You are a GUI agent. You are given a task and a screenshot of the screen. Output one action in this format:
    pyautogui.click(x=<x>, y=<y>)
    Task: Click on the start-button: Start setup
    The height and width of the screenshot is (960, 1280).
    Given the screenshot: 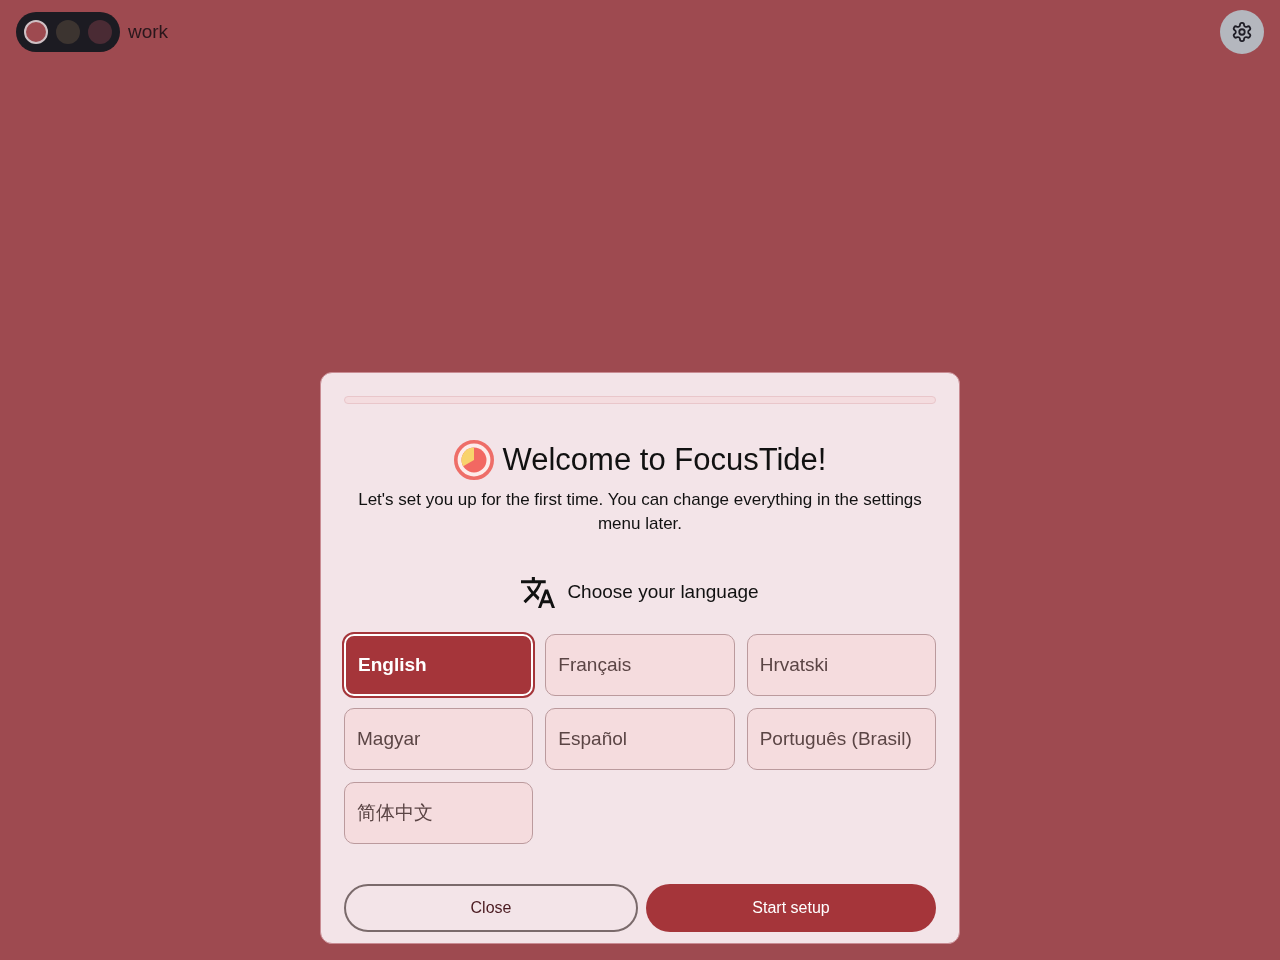 What is the action you would take?
    pyautogui.click(x=791, y=908)
    